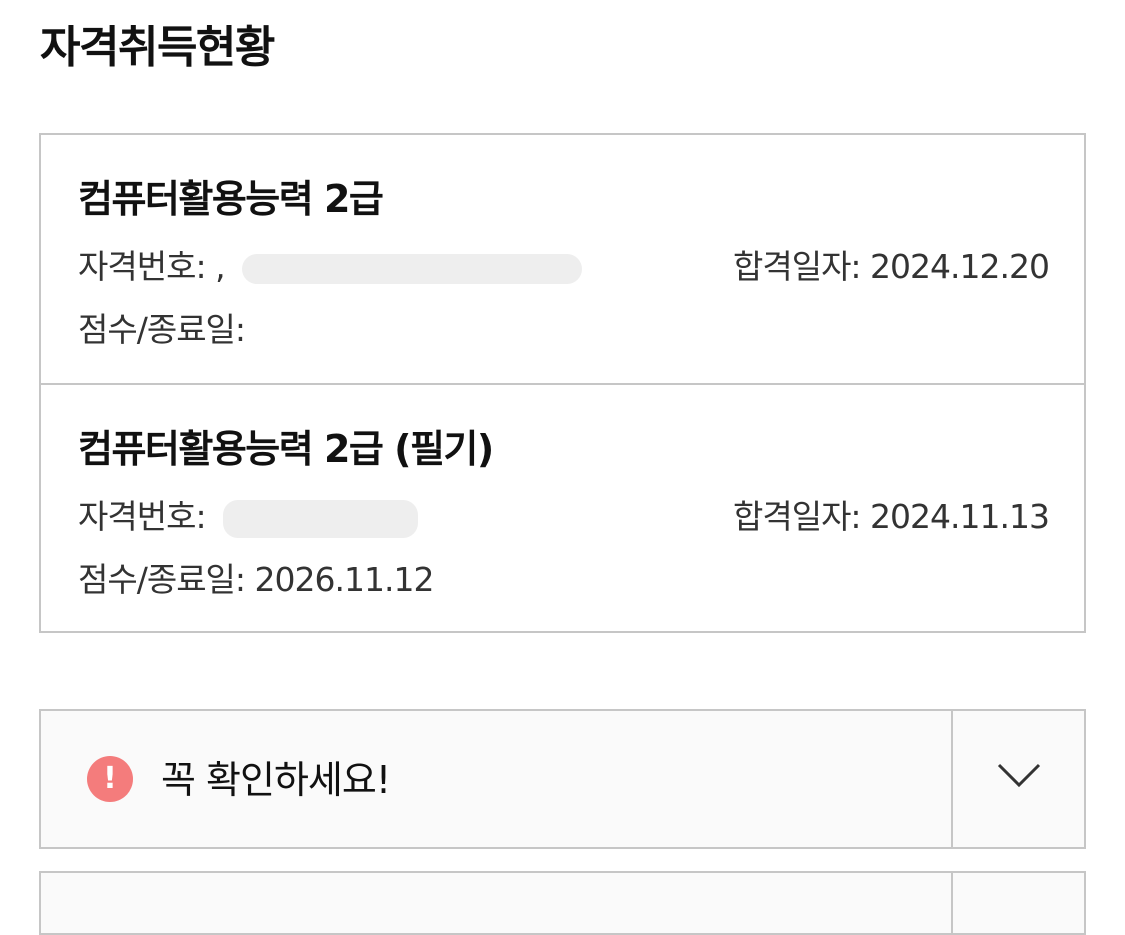 This screenshot has height=935, width=1125. I want to click on pass-date-row: 합격일자: 2024.11.13, so click(891, 517).